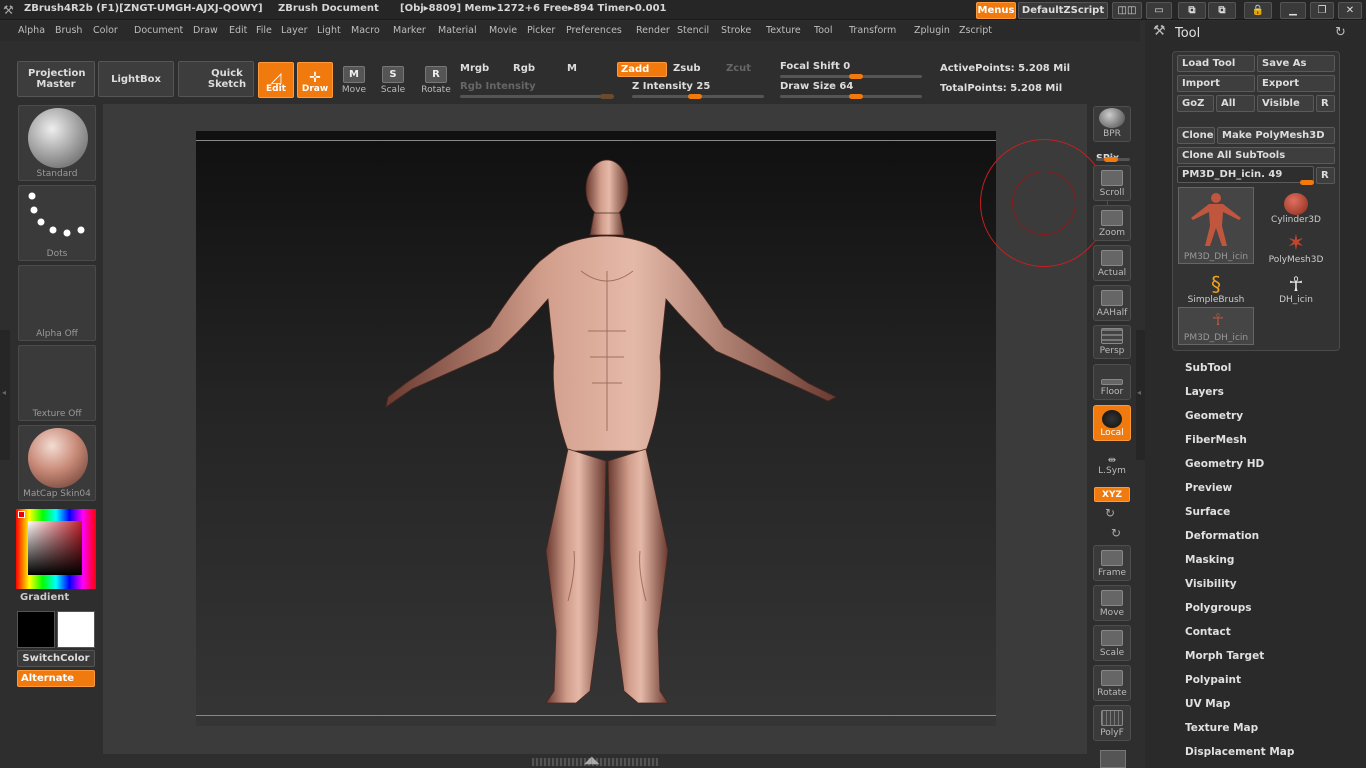 This screenshot has height=768, width=1366. Describe the element at coordinates (856, 96) in the screenshot. I see `draw-size-knob` at that location.